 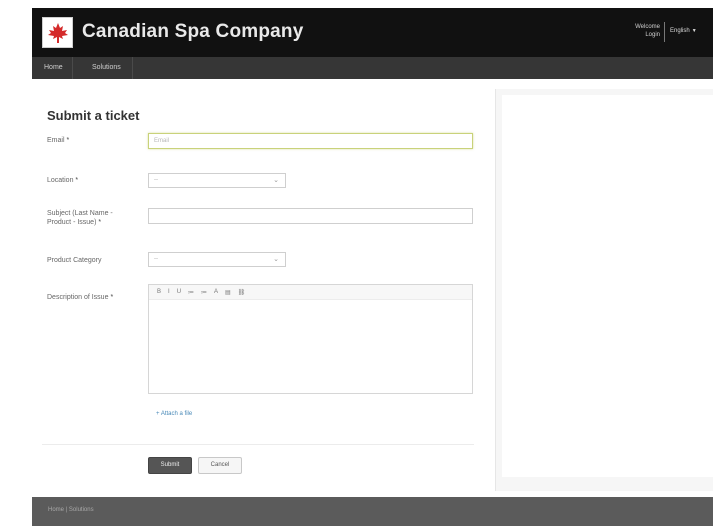 I want to click on numbered-list-icon: ≔, so click(x=204, y=292).